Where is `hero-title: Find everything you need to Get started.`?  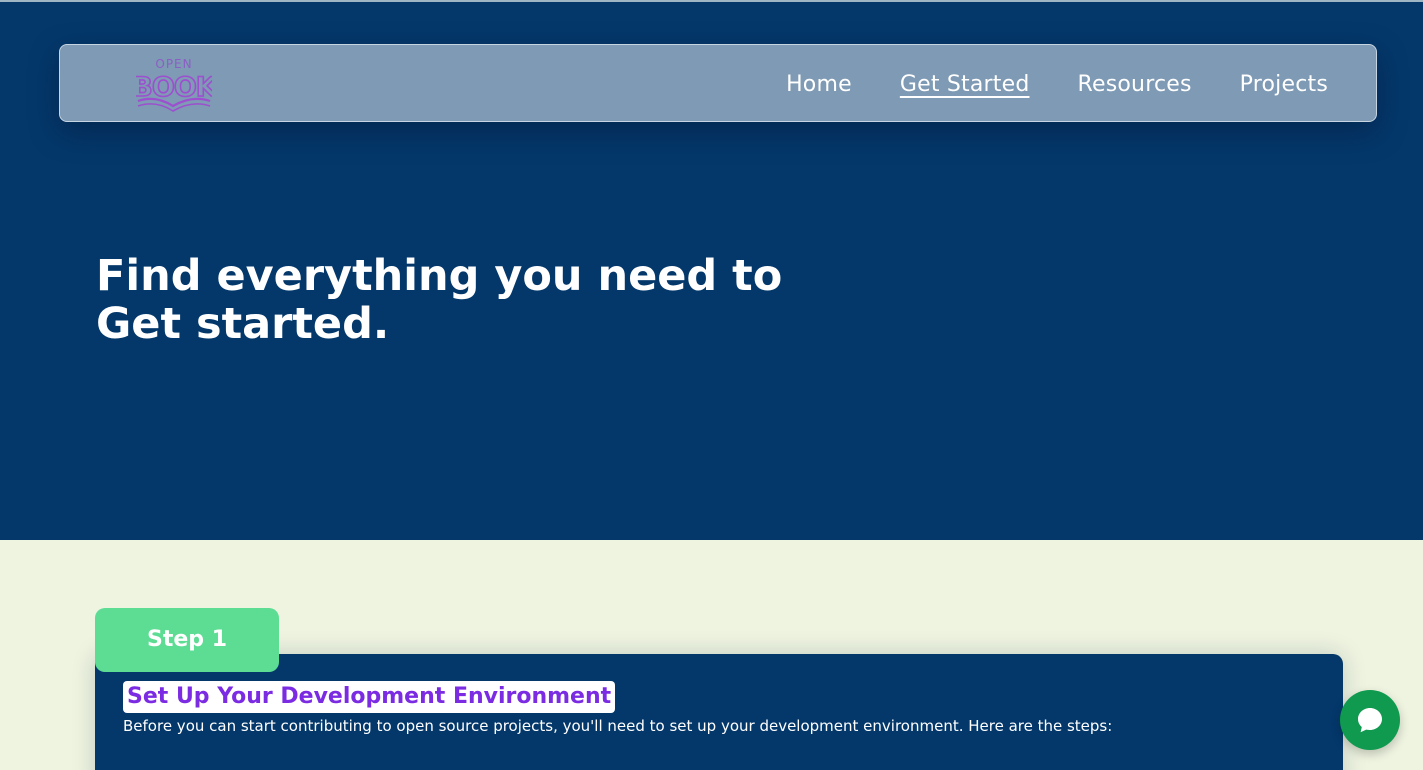
hero-title: Find everything you need to Get started. is located at coordinates (456, 300).